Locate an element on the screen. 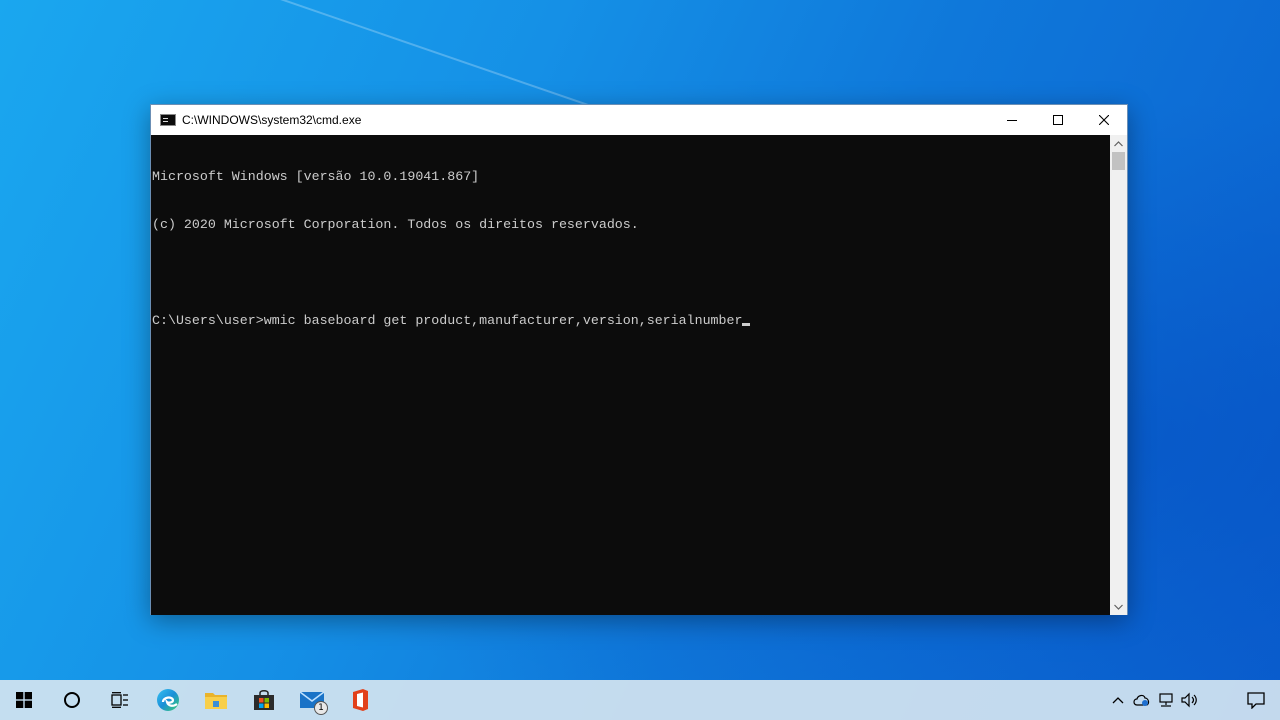 This screenshot has width=1280, height=720. window-controls is located at coordinates (1058, 120).